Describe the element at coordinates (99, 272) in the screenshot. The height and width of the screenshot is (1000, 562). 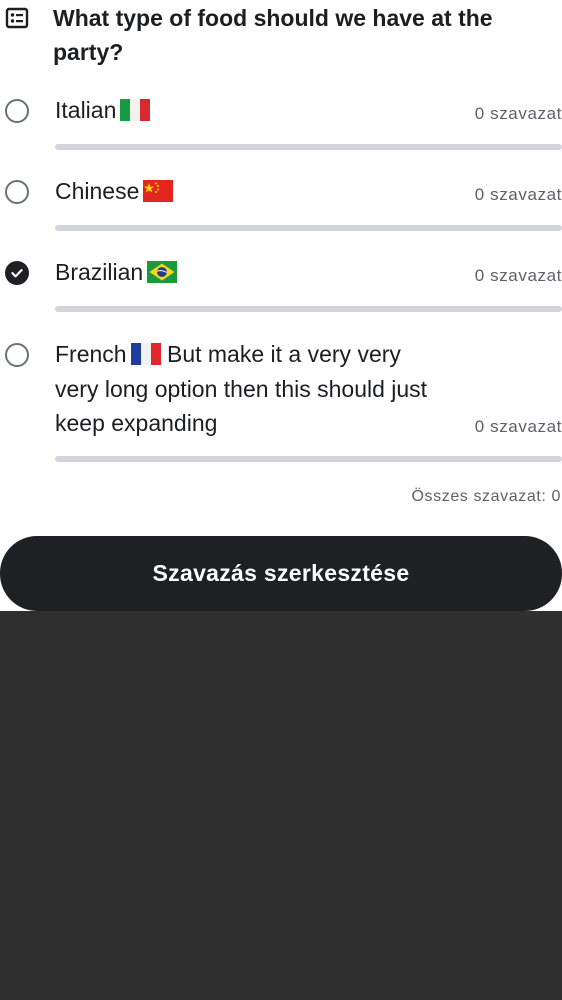
I see `option-text: Brazilian` at that location.